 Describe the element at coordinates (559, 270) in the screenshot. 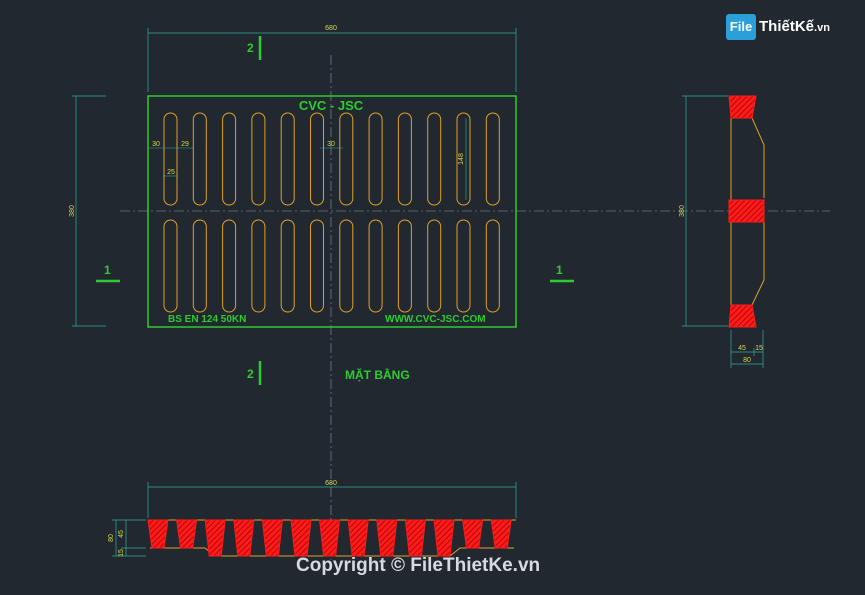

I see `section-1-right-label: 1` at that location.